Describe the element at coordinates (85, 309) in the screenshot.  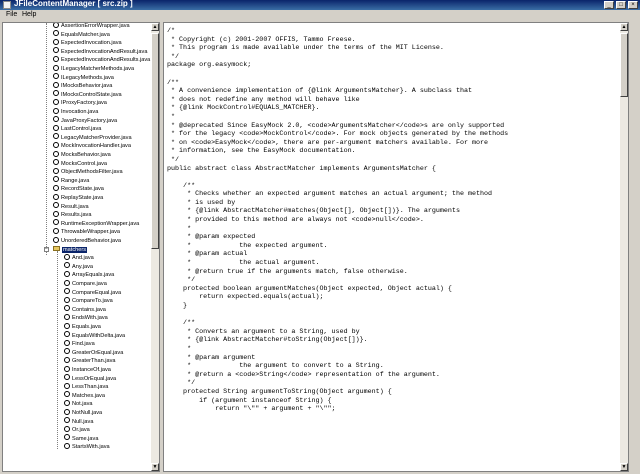
I see `tree-file-item: Contains.java` at that location.